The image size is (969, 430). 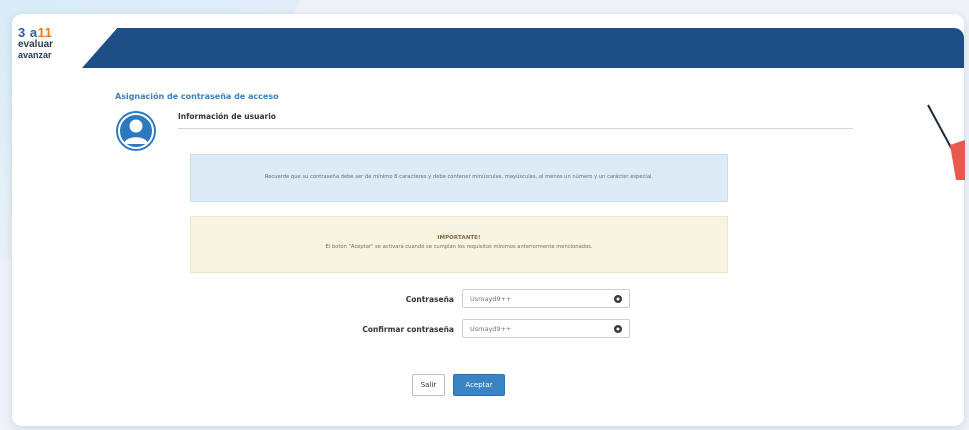 I want to click on password-value: Usmayd9++, so click(x=491, y=299).